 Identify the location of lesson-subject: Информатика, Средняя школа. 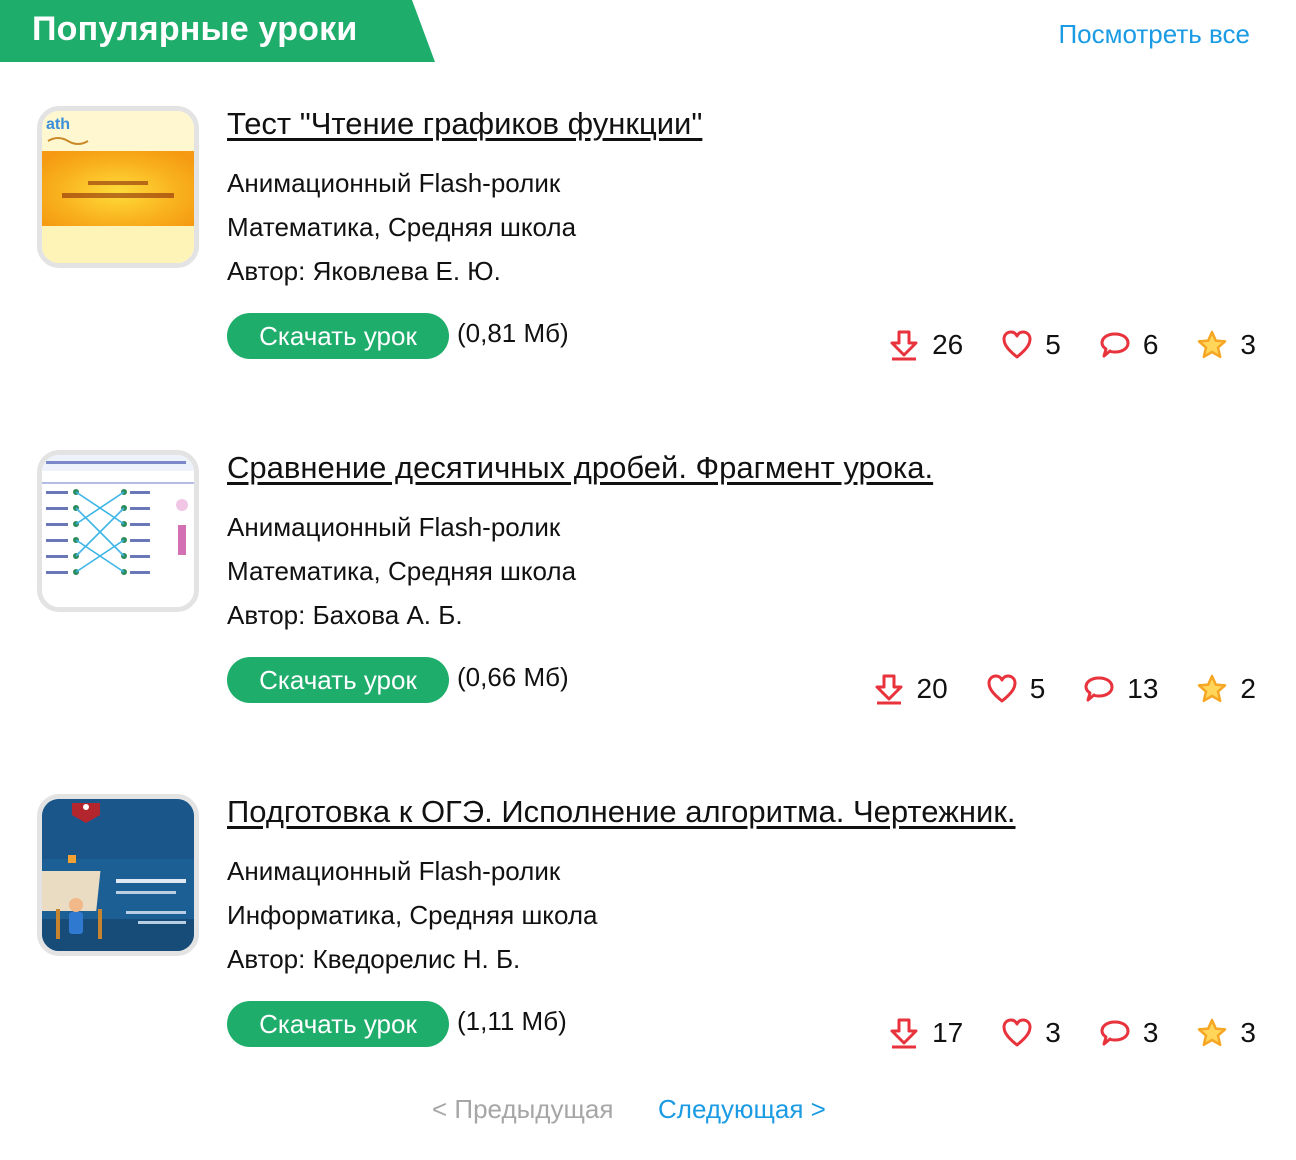
(412, 915).